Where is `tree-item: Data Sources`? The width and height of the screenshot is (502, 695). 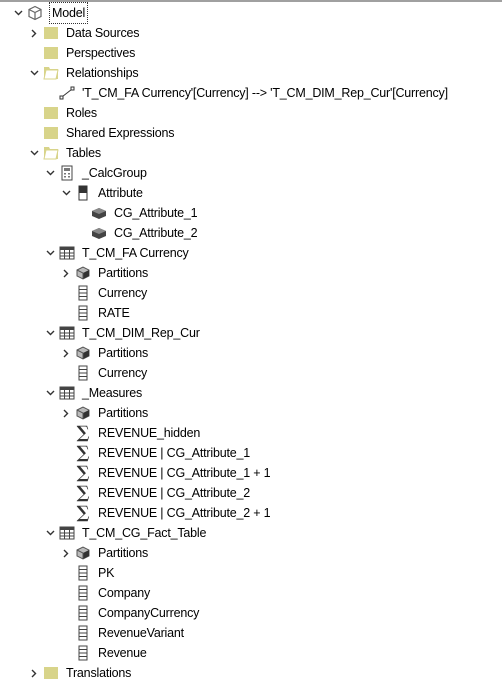 tree-item: Data Sources is located at coordinates (84, 33).